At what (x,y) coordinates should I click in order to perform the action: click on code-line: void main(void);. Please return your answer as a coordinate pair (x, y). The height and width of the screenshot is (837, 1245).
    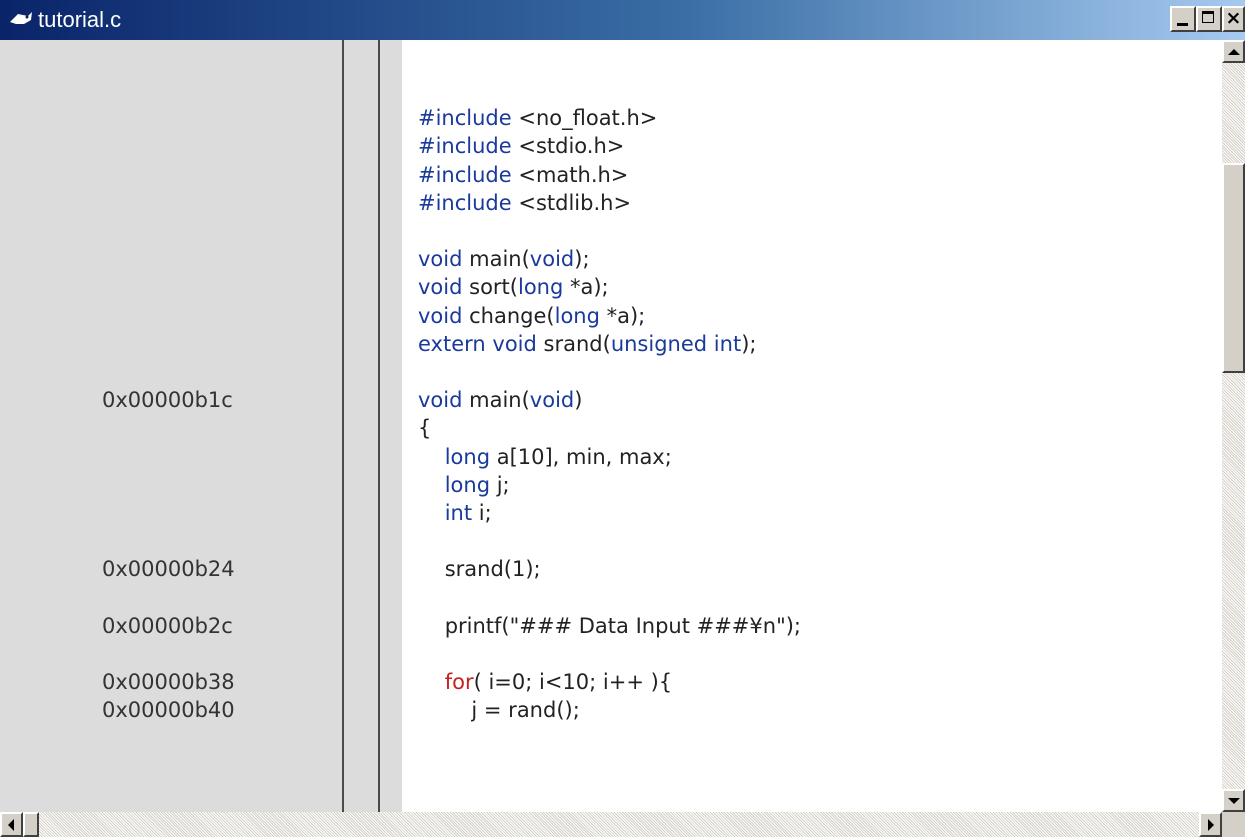
    Looking at the image, I should click on (504, 259).